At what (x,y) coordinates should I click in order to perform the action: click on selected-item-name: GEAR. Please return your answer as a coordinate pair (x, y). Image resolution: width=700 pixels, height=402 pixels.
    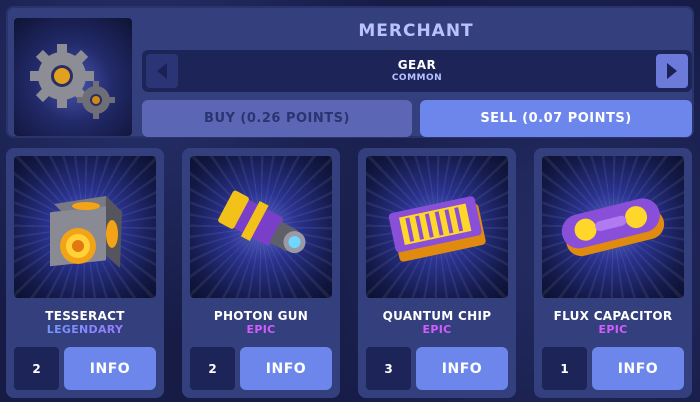
    Looking at the image, I should click on (417, 65).